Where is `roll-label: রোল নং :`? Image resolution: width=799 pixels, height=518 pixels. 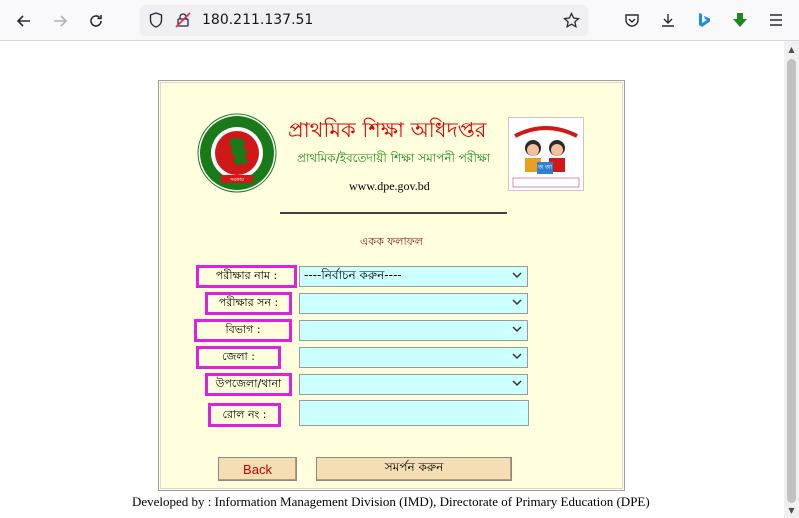 roll-label: রোল নং : is located at coordinates (244, 415).